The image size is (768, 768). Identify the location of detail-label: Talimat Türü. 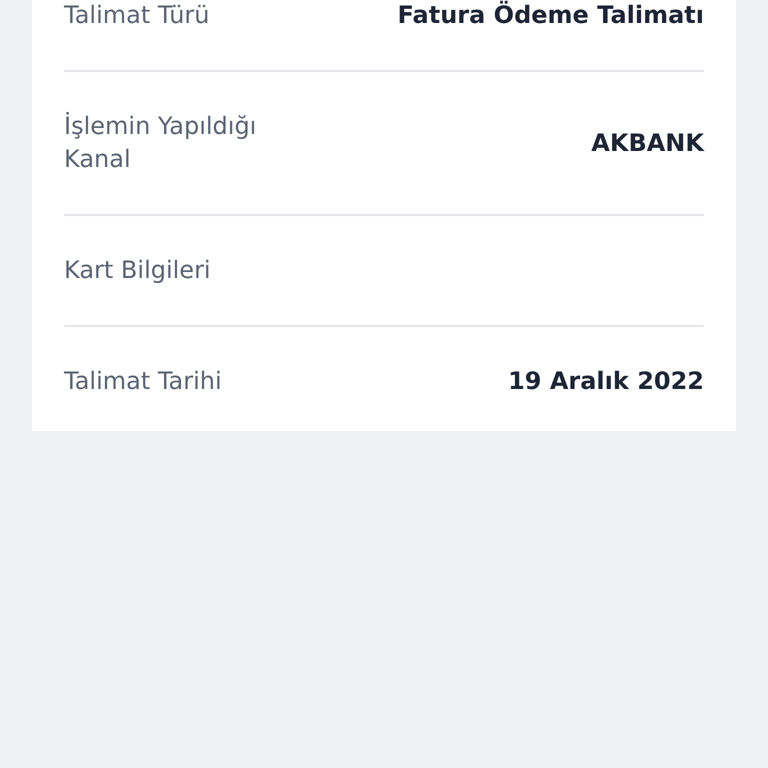
(137, 15).